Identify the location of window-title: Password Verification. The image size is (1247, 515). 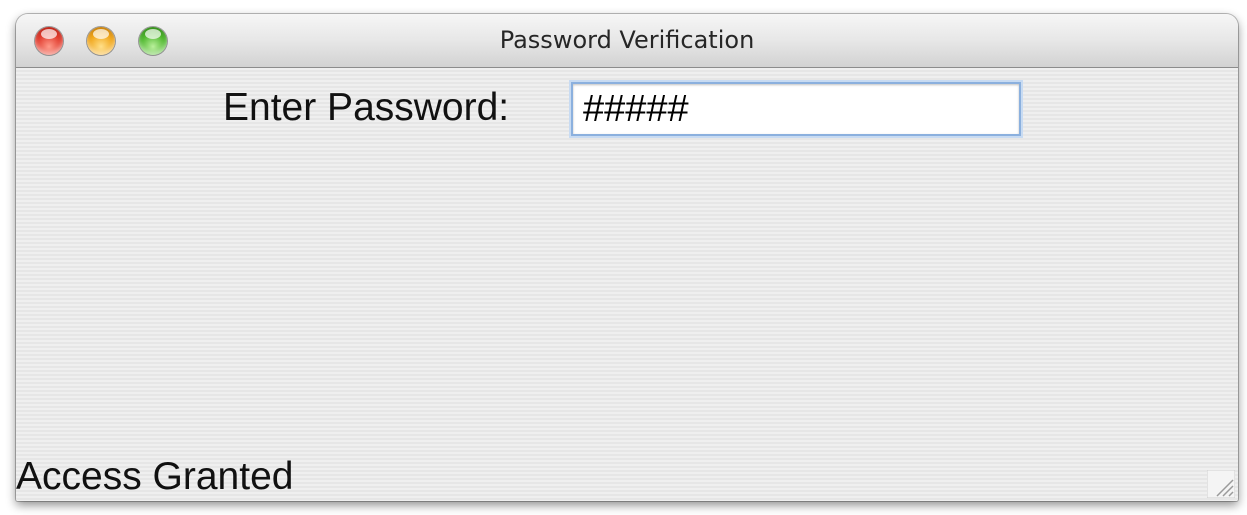
(627, 40).